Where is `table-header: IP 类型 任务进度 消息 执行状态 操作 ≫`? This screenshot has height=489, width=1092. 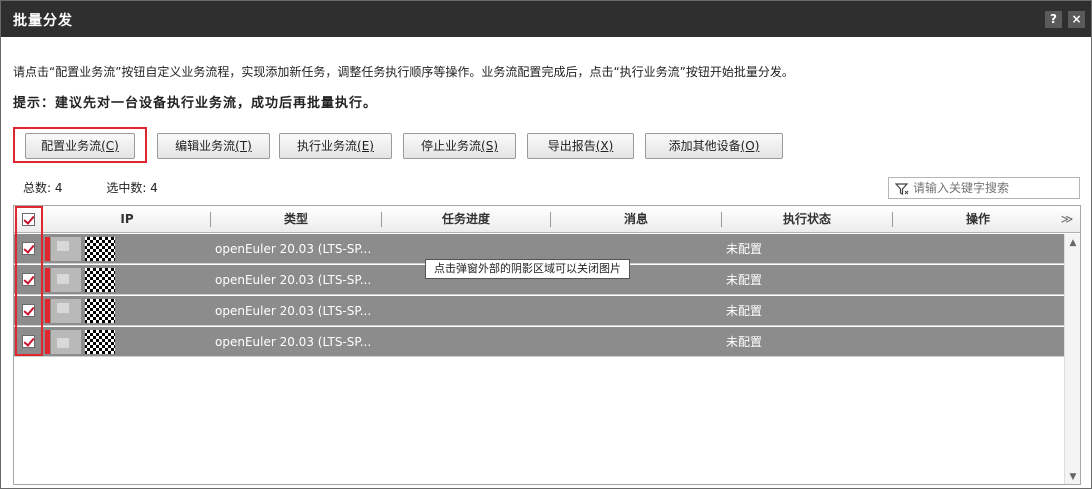 table-header: IP 类型 任务进度 消息 执行状态 操作 ≫ is located at coordinates (547, 219).